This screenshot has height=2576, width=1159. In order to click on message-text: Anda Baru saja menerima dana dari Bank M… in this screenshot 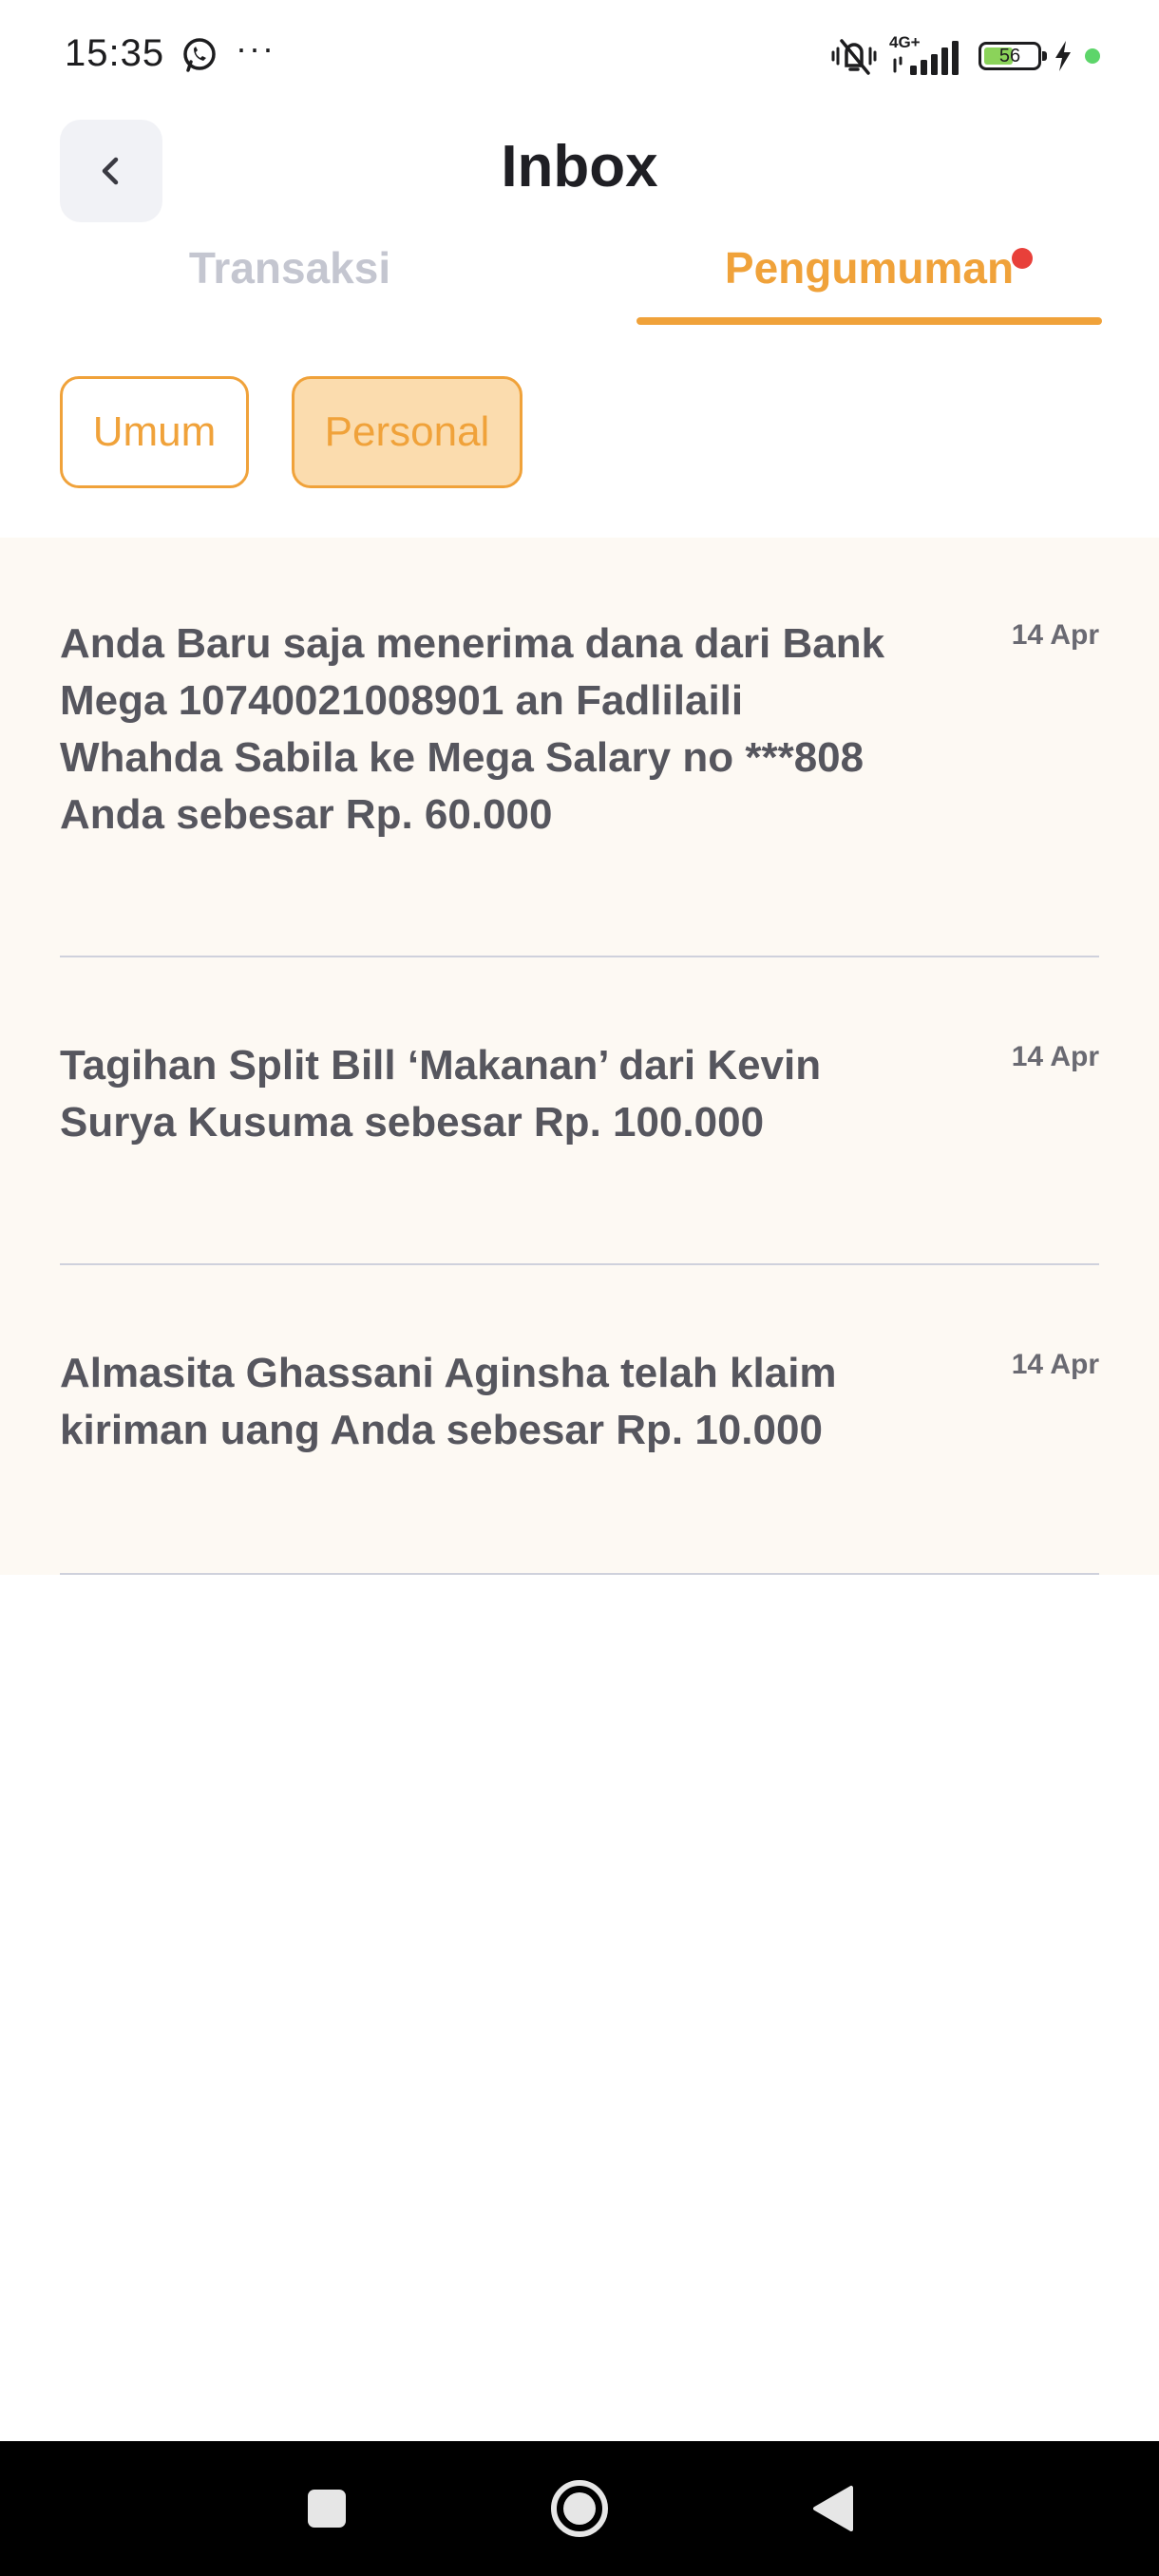, I will do `click(472, 729)`.